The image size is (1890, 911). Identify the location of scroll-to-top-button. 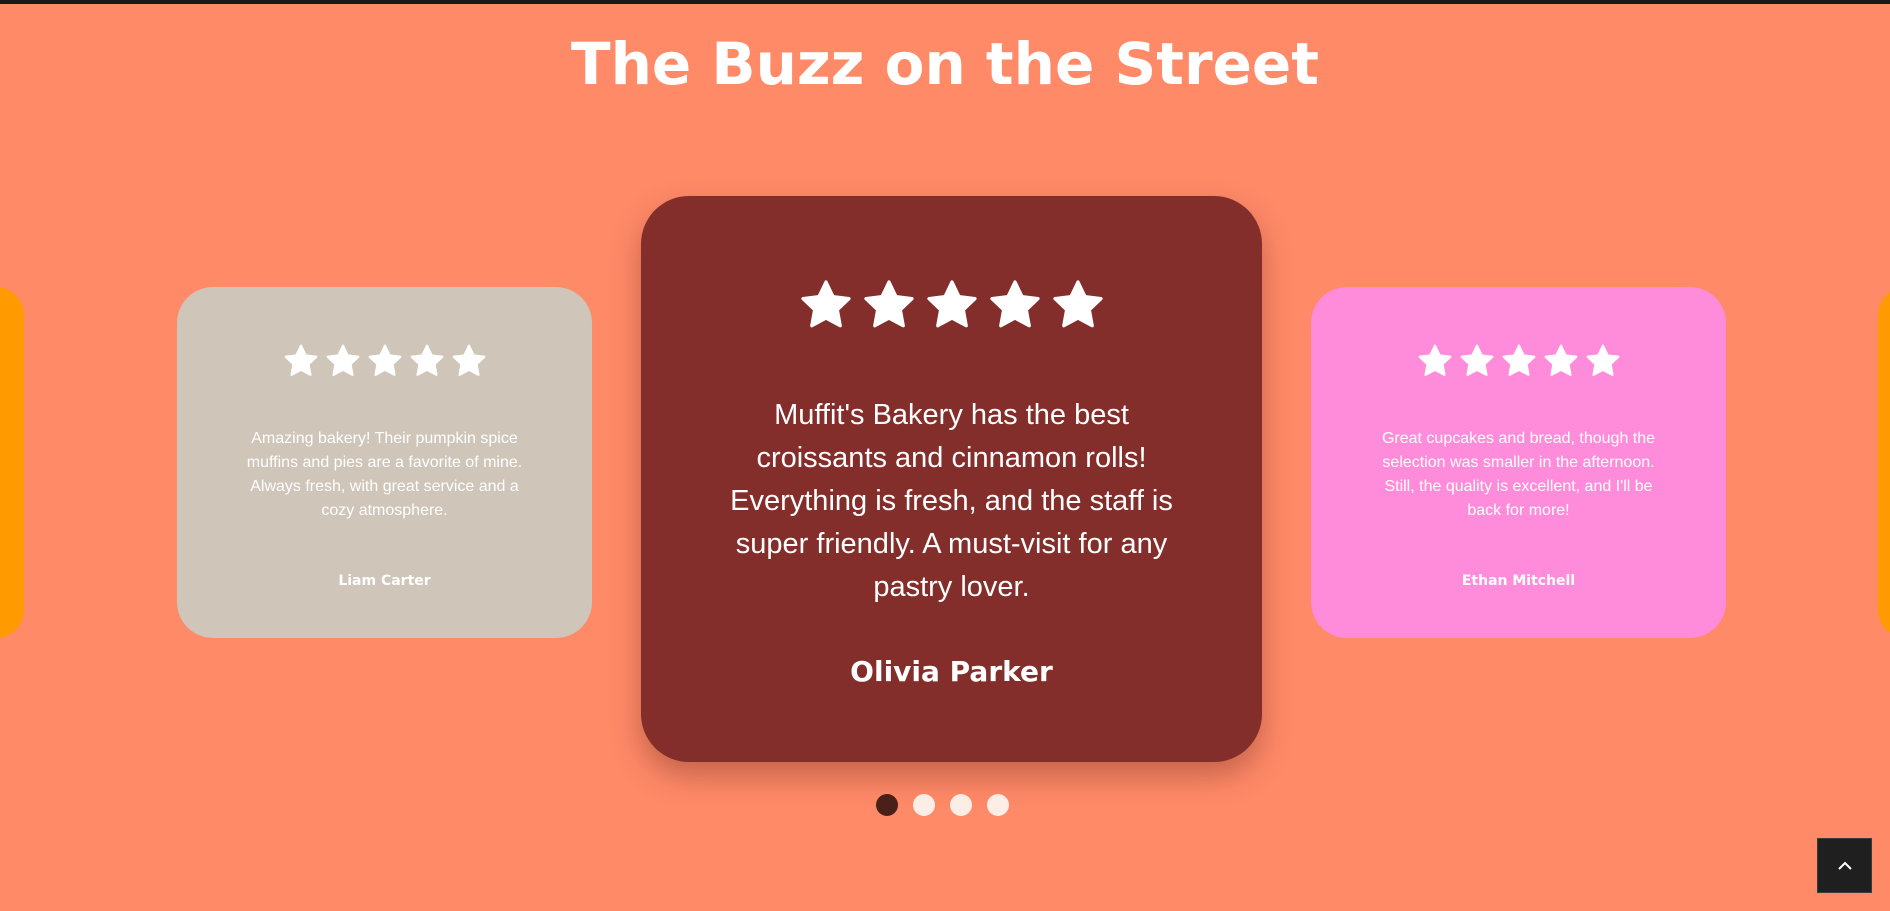
(1844, 865).